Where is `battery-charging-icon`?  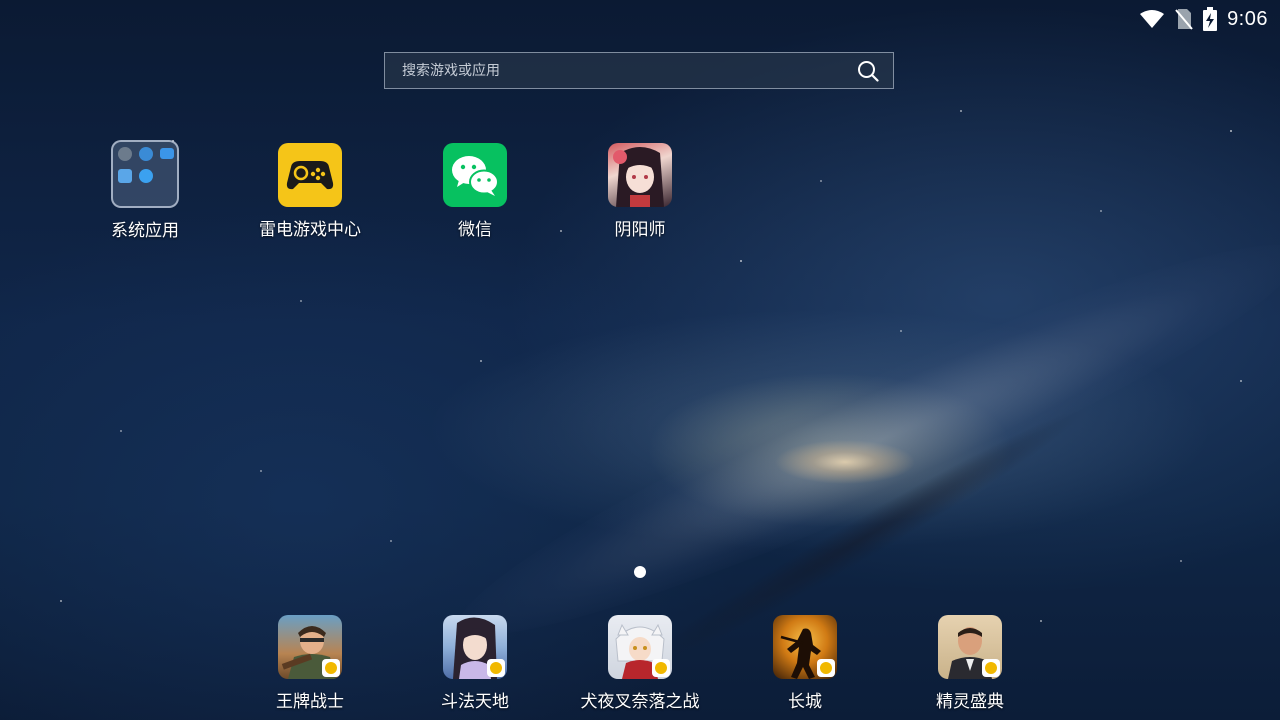 battery-charging-icon is located at coordinates (1210, 19).